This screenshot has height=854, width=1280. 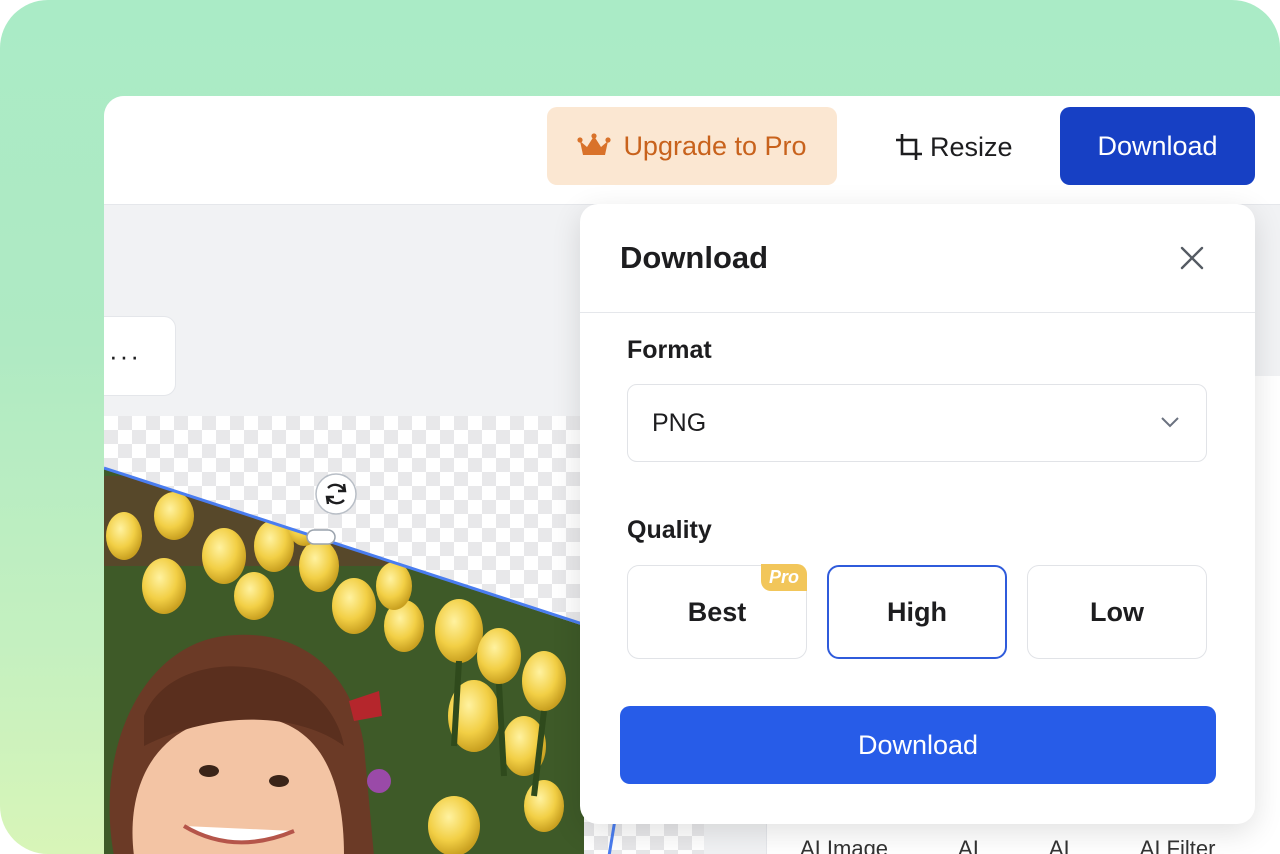 I want to click on more-label: ···, so click(x=125, y=355).